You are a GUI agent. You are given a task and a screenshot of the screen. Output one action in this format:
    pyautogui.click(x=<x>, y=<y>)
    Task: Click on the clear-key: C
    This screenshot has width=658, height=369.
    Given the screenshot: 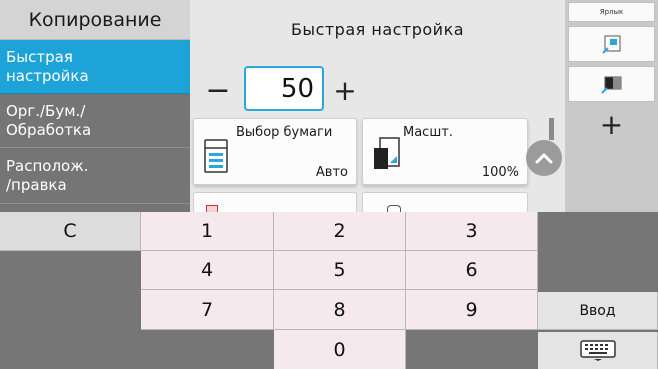 What is the action you would take?
    pyautogui.click(x=70, y=231)
    